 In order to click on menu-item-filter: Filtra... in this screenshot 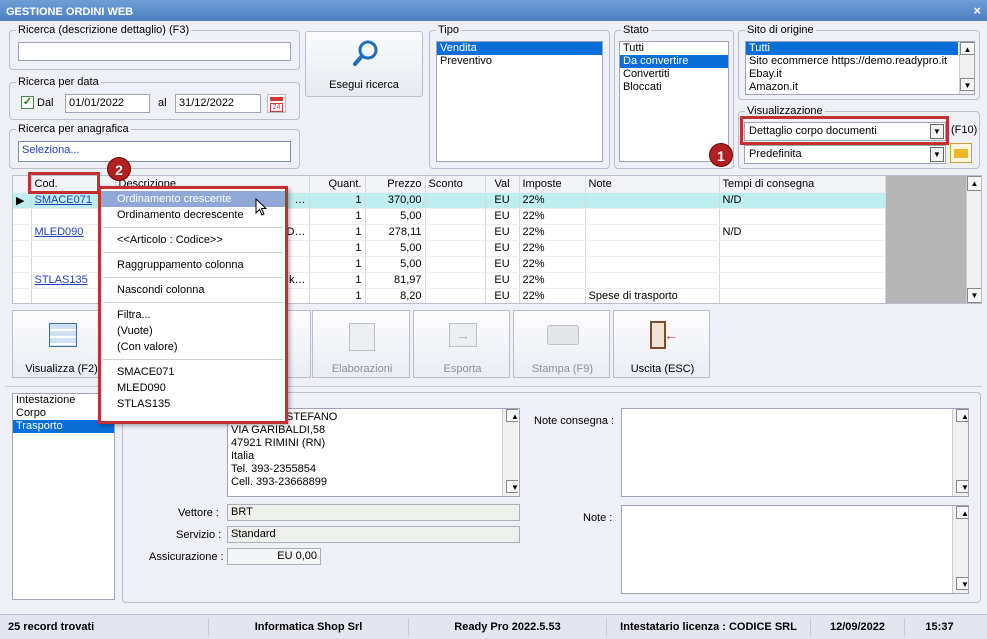, I will do `click(193, 315)`.